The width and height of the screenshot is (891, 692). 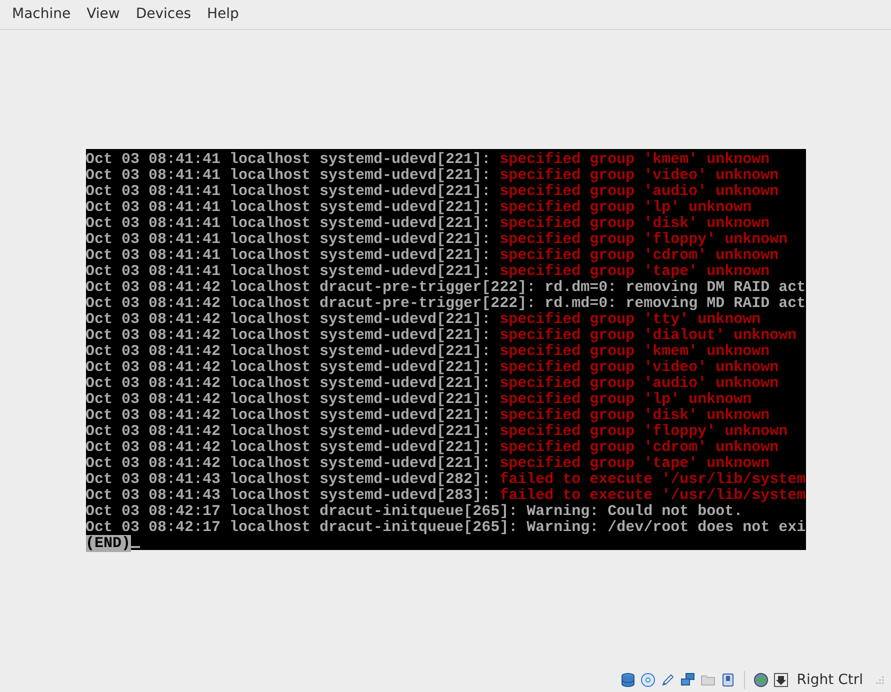 I want to click on text-cursor, so click(x=135, y=547).